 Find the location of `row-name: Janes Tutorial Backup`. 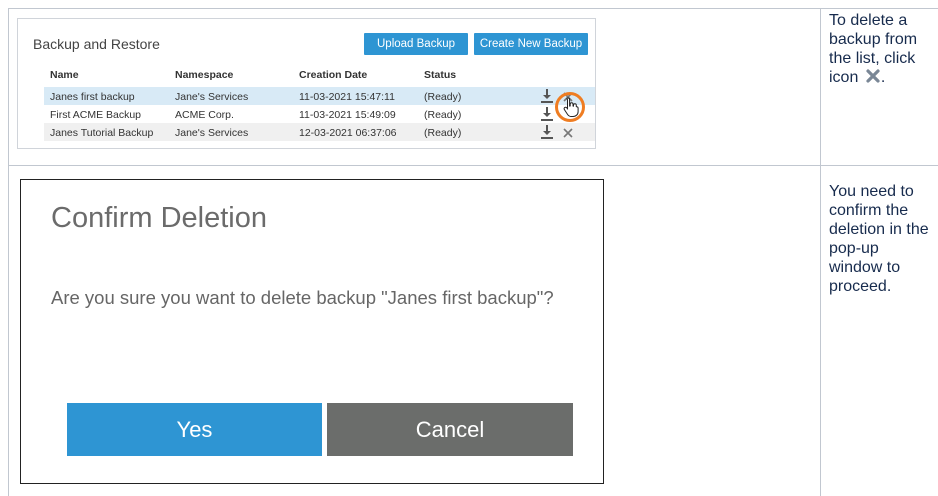

row-name: Janes Tutorial Backup is located at coordinates (102, 133).